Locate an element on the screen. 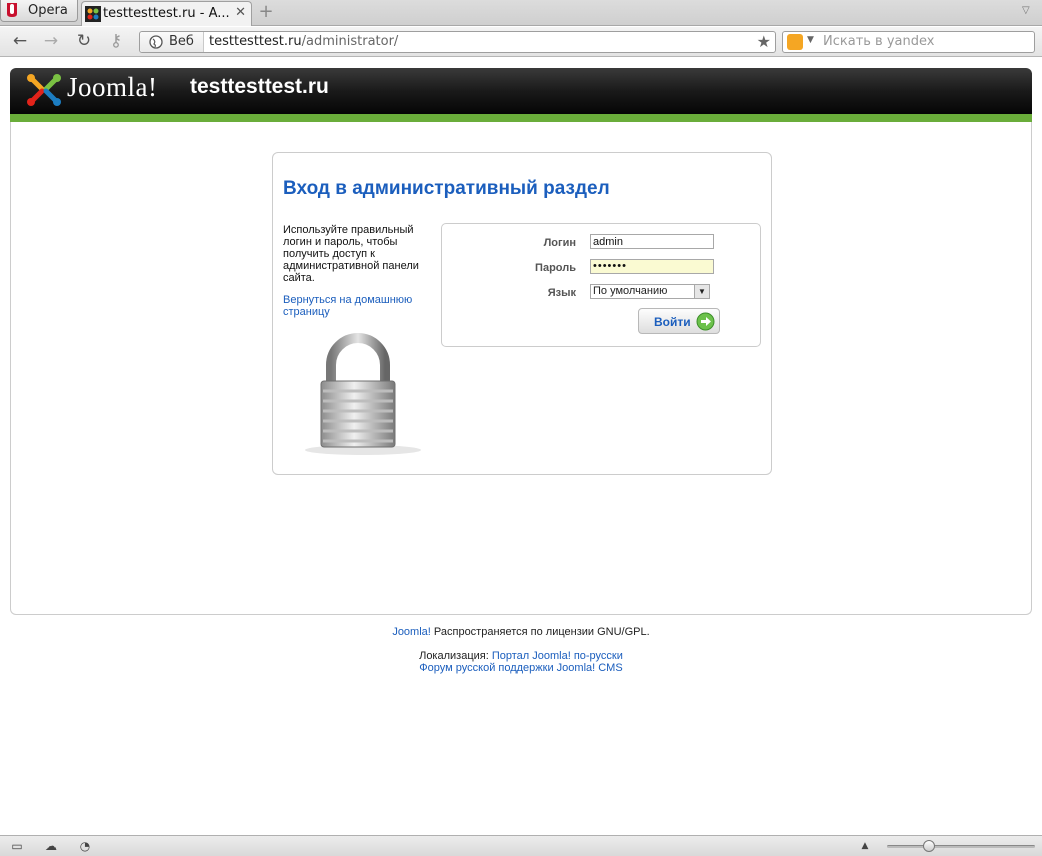 Image resolution: width=1042 pixels, height=856 pixels. back-arrow-icon: ← is located at coordinates (20, 41).